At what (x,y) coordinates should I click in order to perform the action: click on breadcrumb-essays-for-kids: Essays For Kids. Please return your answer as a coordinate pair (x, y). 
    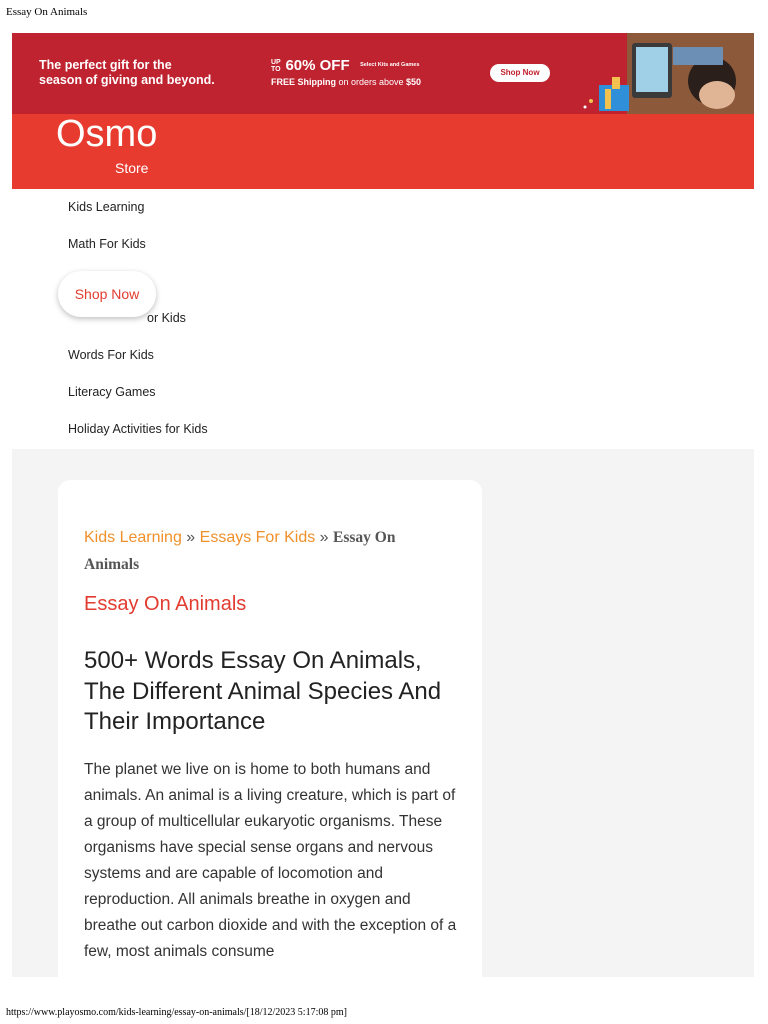
    Looking at the image, I should click on (258, 537).